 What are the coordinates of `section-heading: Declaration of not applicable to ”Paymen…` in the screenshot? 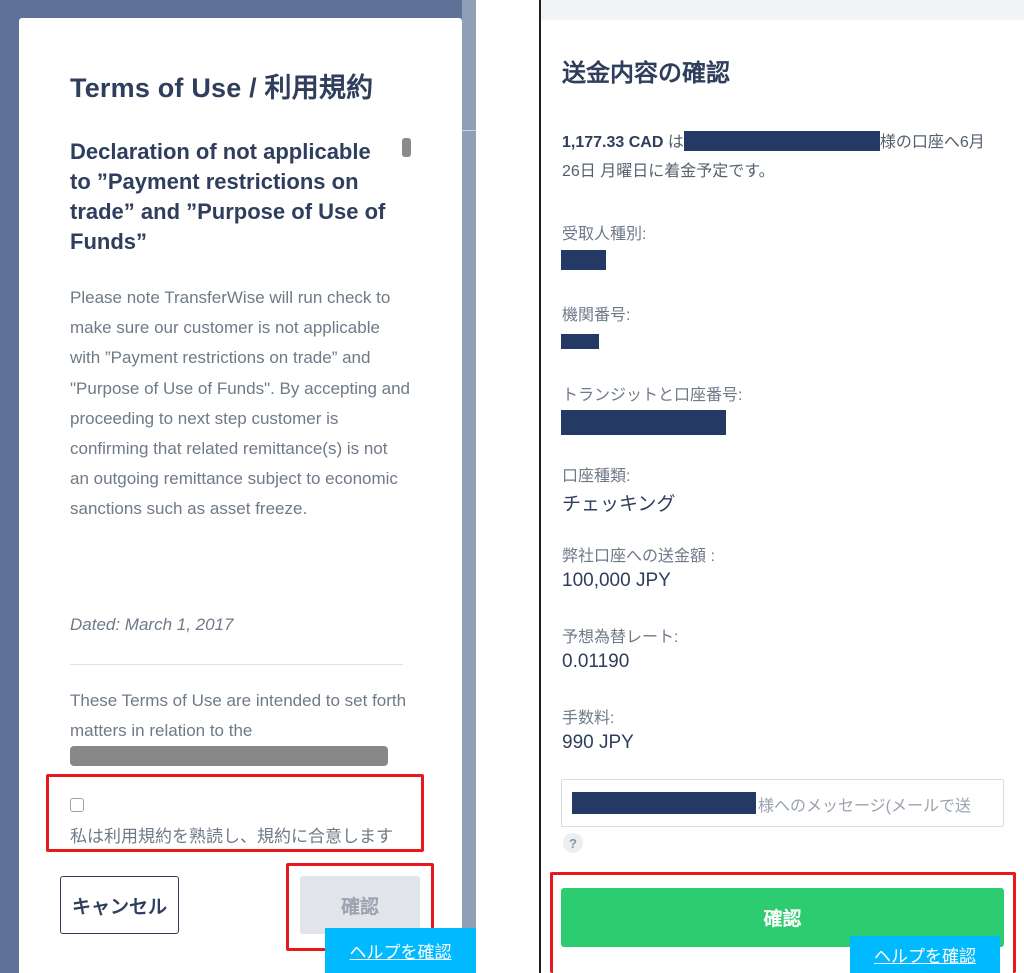 It's located at (228, 196).